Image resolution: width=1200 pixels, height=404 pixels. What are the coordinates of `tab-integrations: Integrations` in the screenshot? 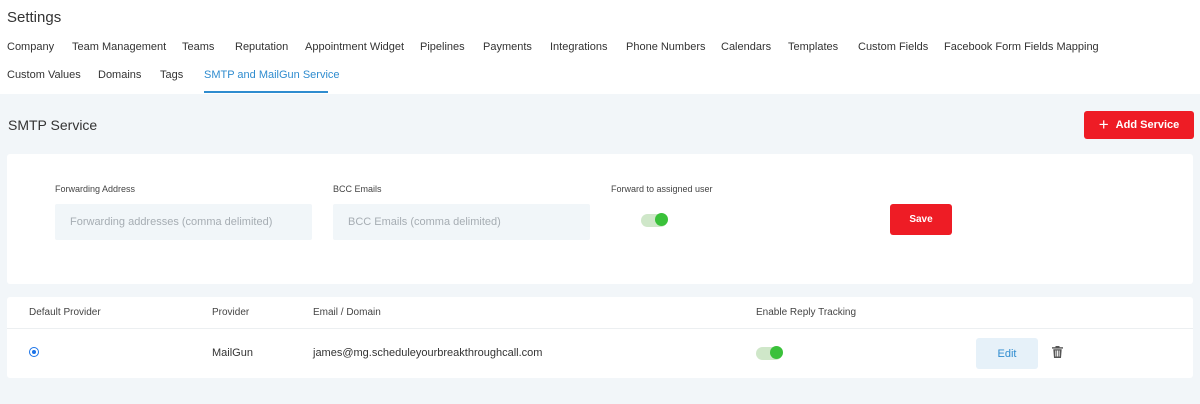 It's located at (578, 47).